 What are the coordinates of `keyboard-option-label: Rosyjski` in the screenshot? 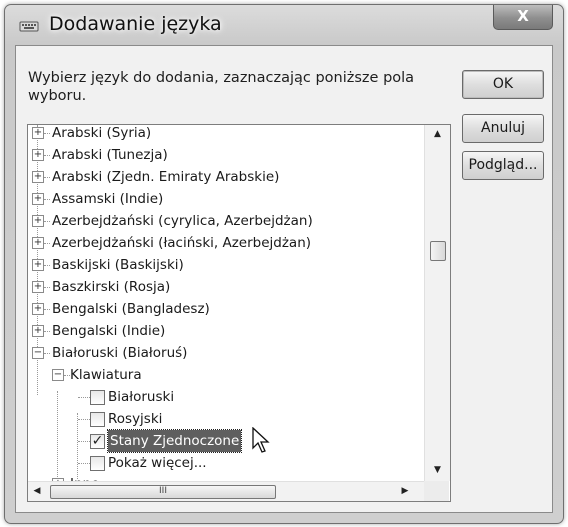 It's located at (135, 419).